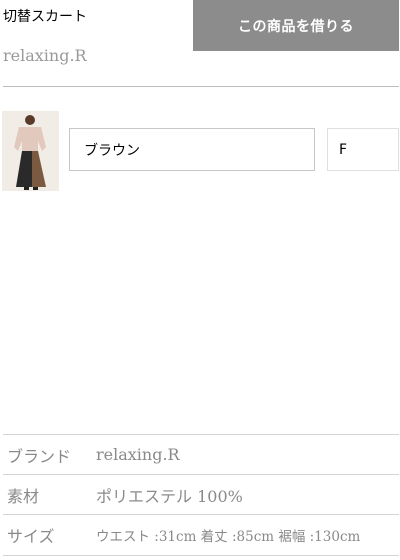  Describe the element at coordinates (45, 17) in the screenshot. I see `product-title: 切替スカート` at that location.